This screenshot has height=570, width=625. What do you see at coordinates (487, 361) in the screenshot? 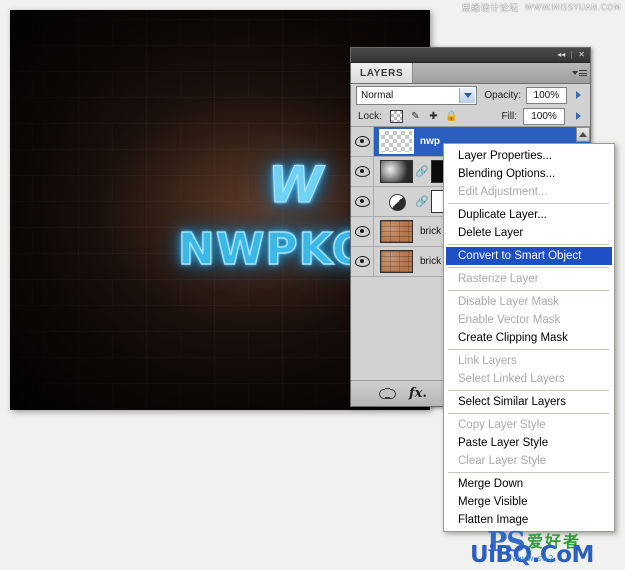
I see `menu-item-link-layers: Link Layers` at bounding box center [487, 361].